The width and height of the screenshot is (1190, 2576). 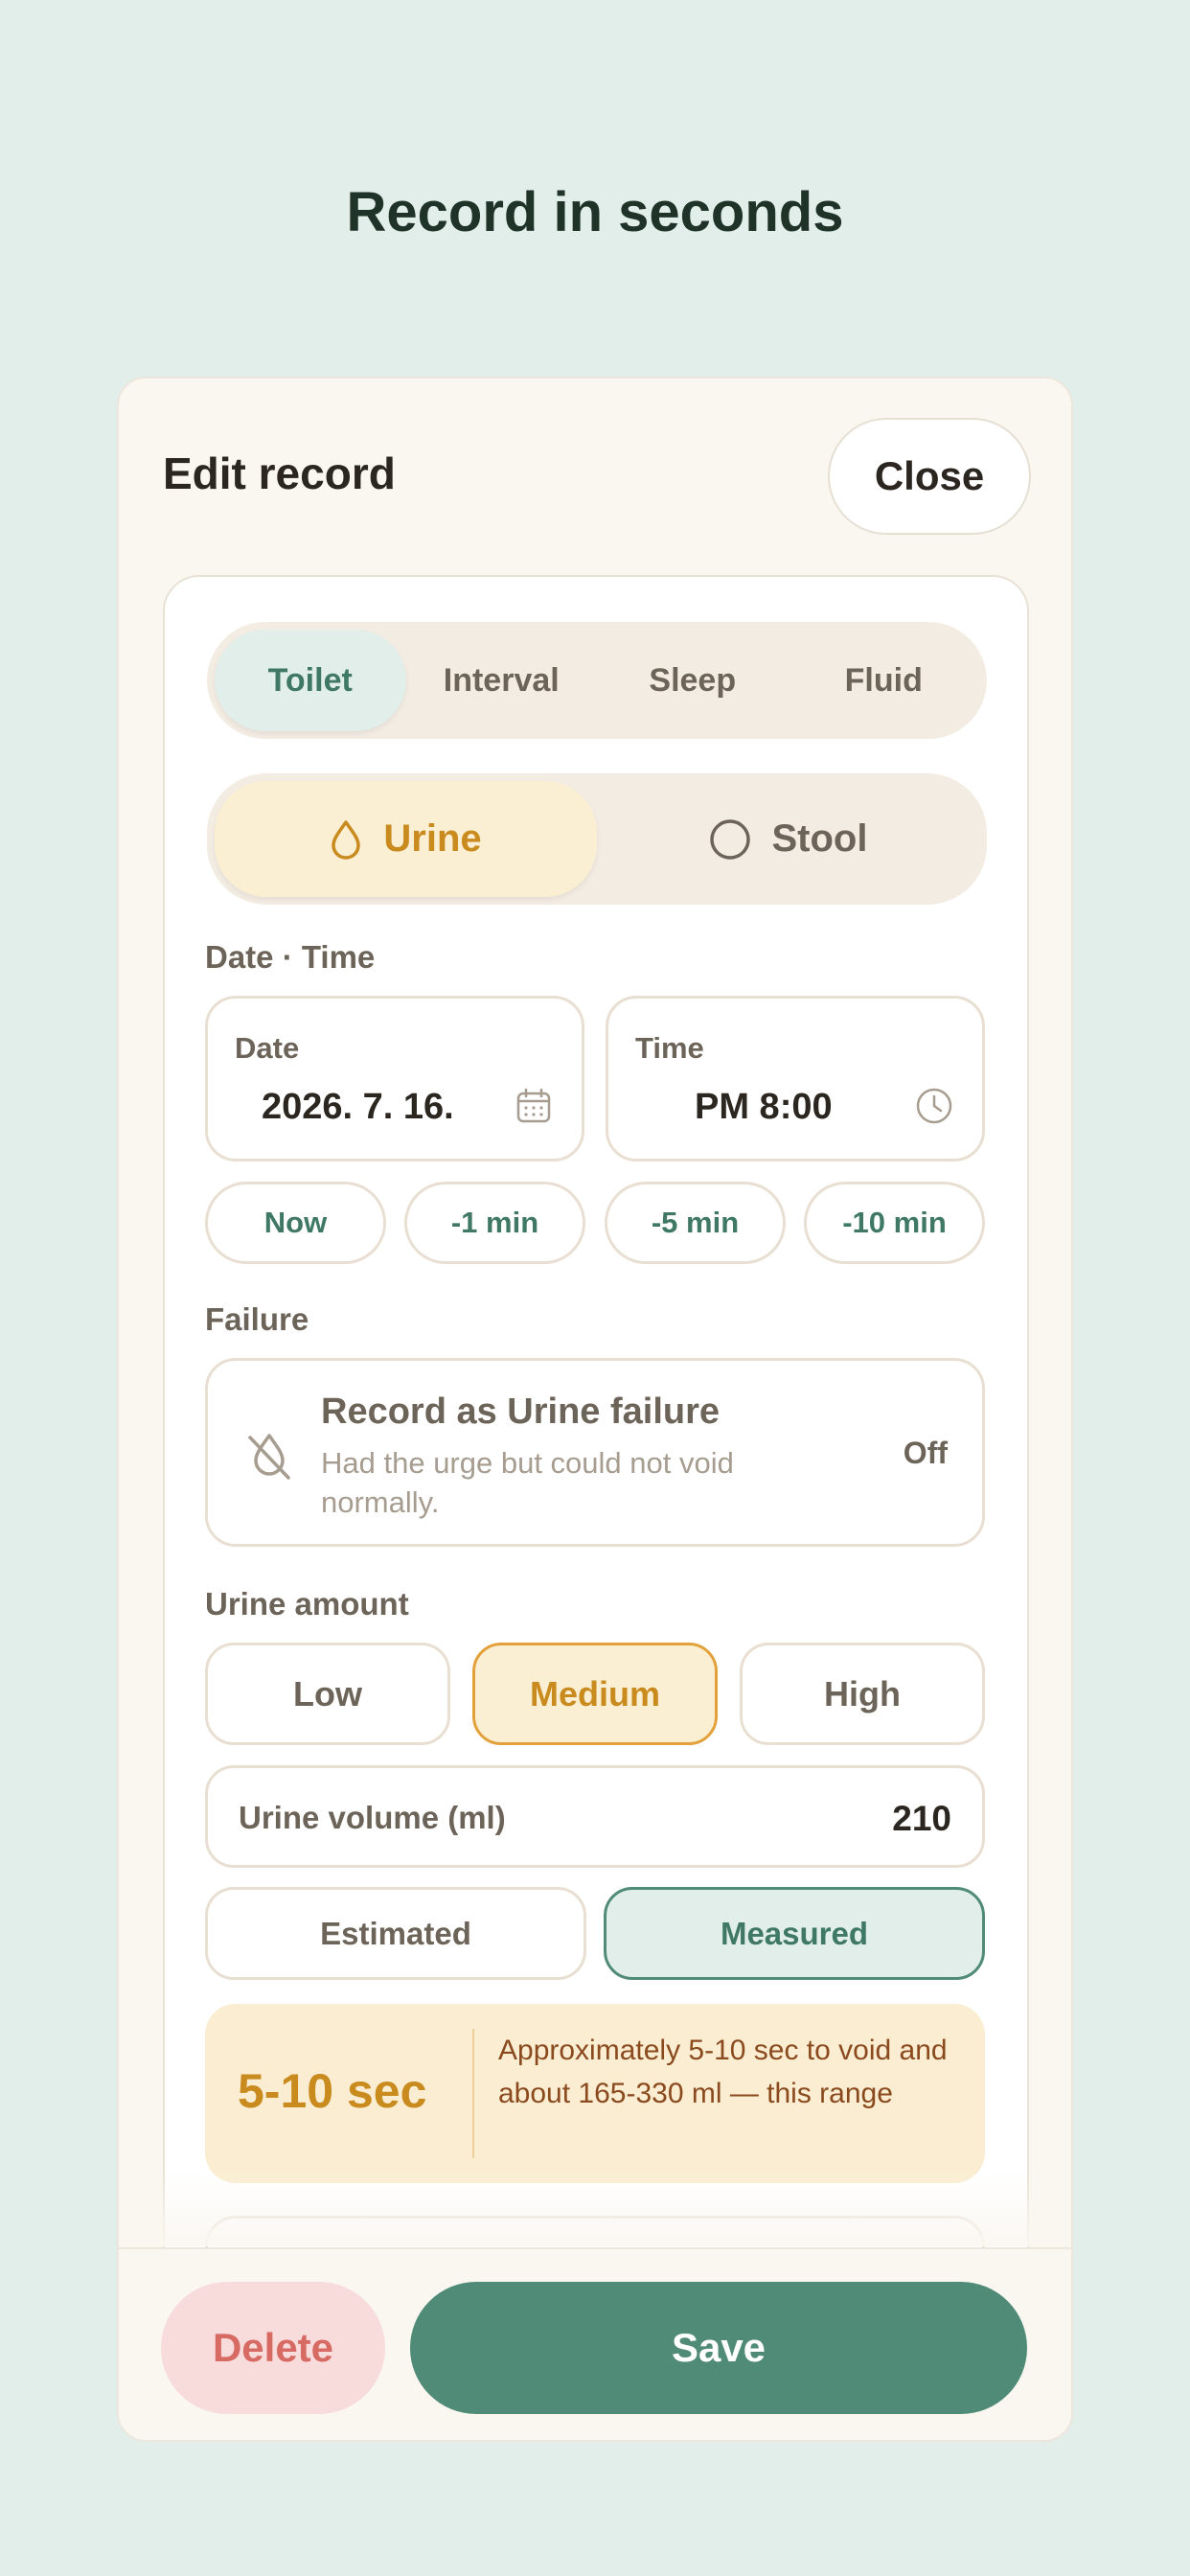 What do you see at coordinates (934, 1106) in the screenshot?
I see `clock-icon` at bounding box center [934, 1106].